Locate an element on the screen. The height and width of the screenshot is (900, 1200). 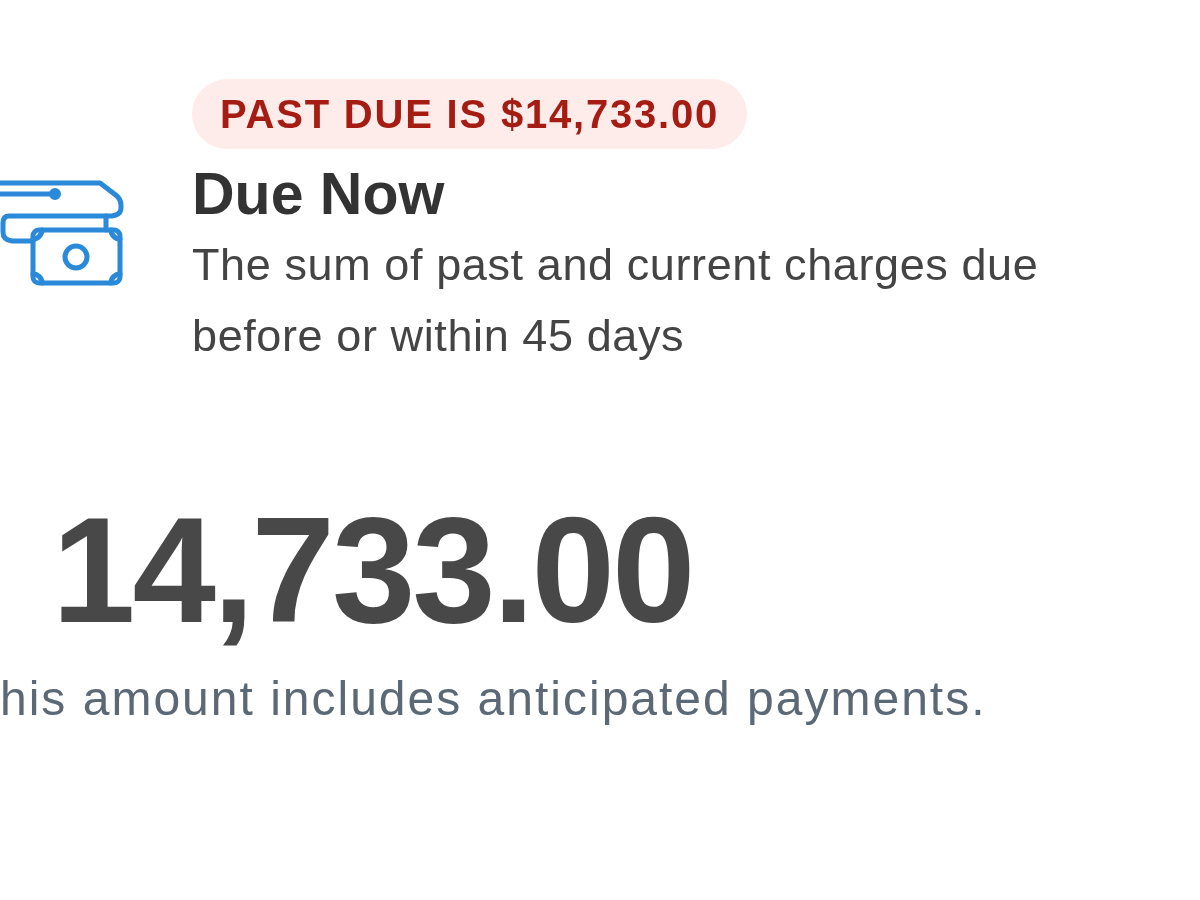
amount-due: 14,733.00 is located at coordinates (372, 570).